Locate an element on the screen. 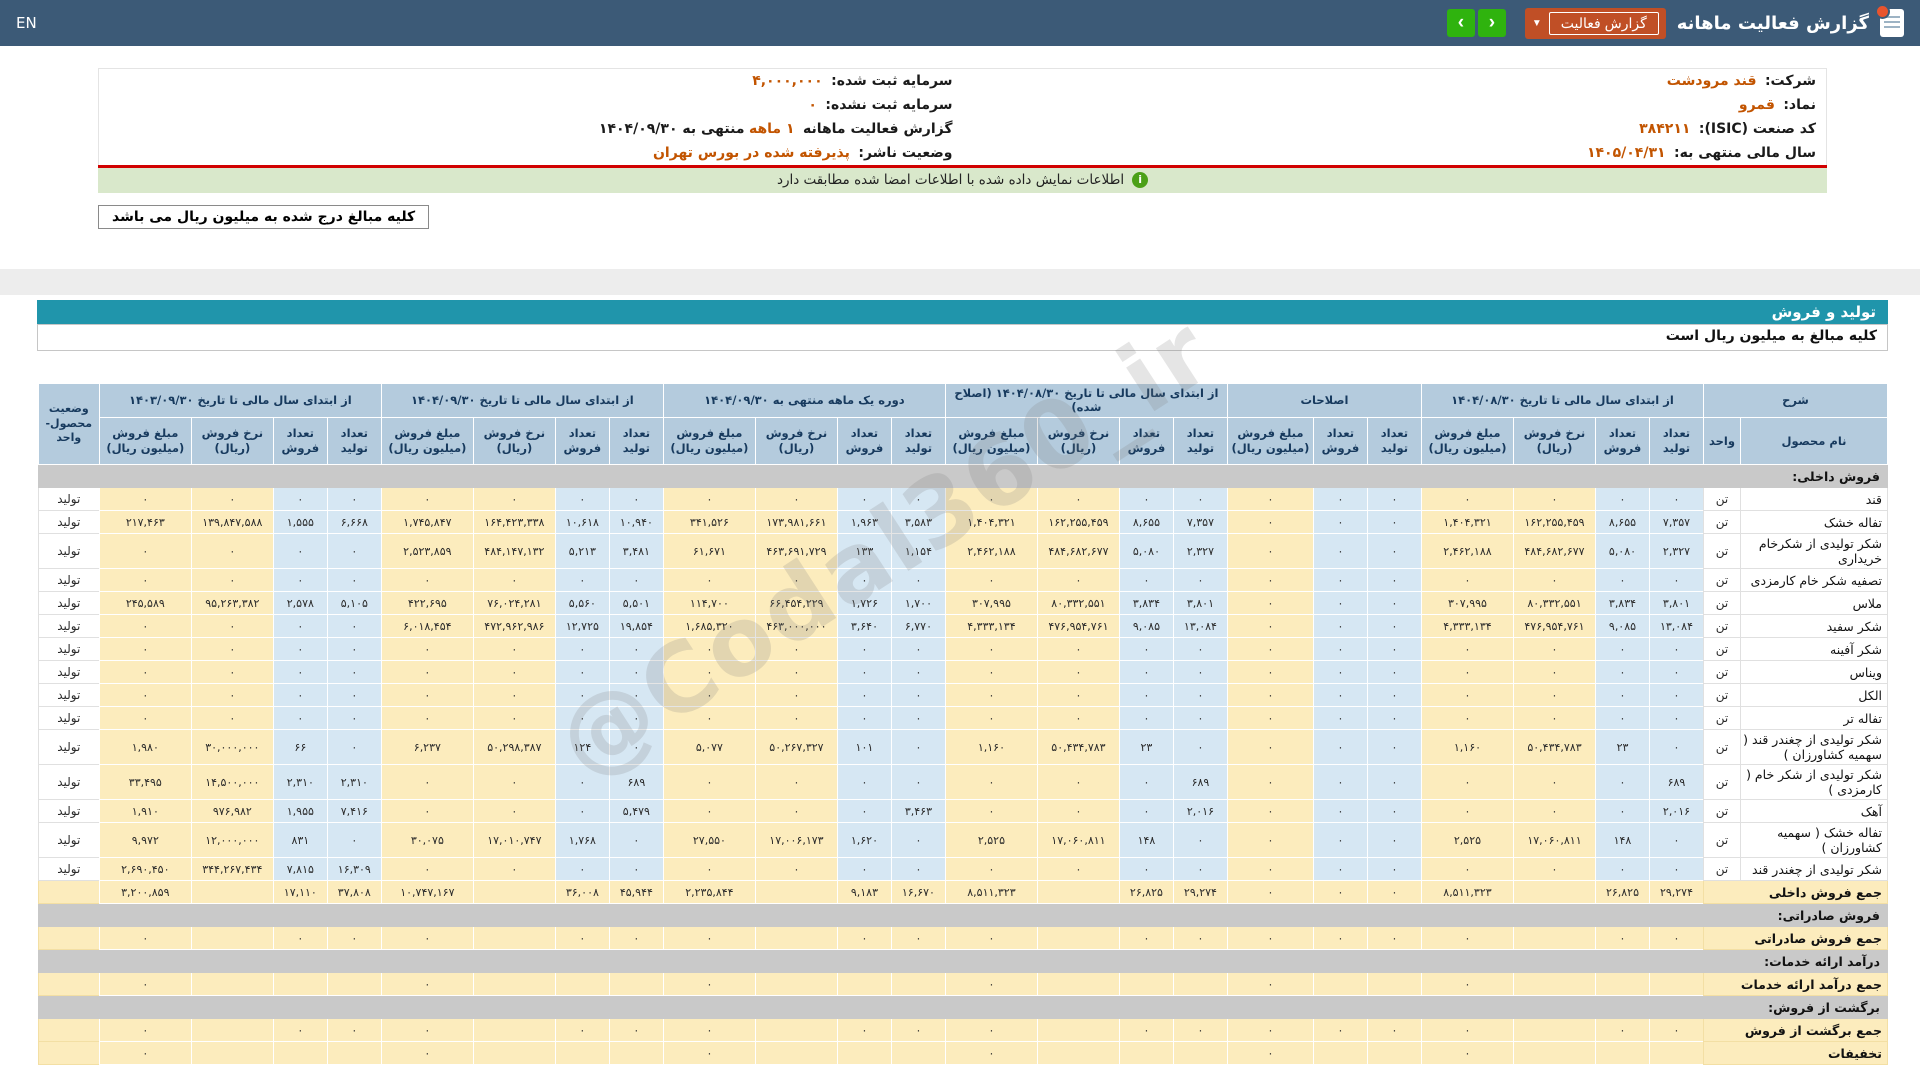  table-row: فروش داخلی: is located at coordinates (963, 476).